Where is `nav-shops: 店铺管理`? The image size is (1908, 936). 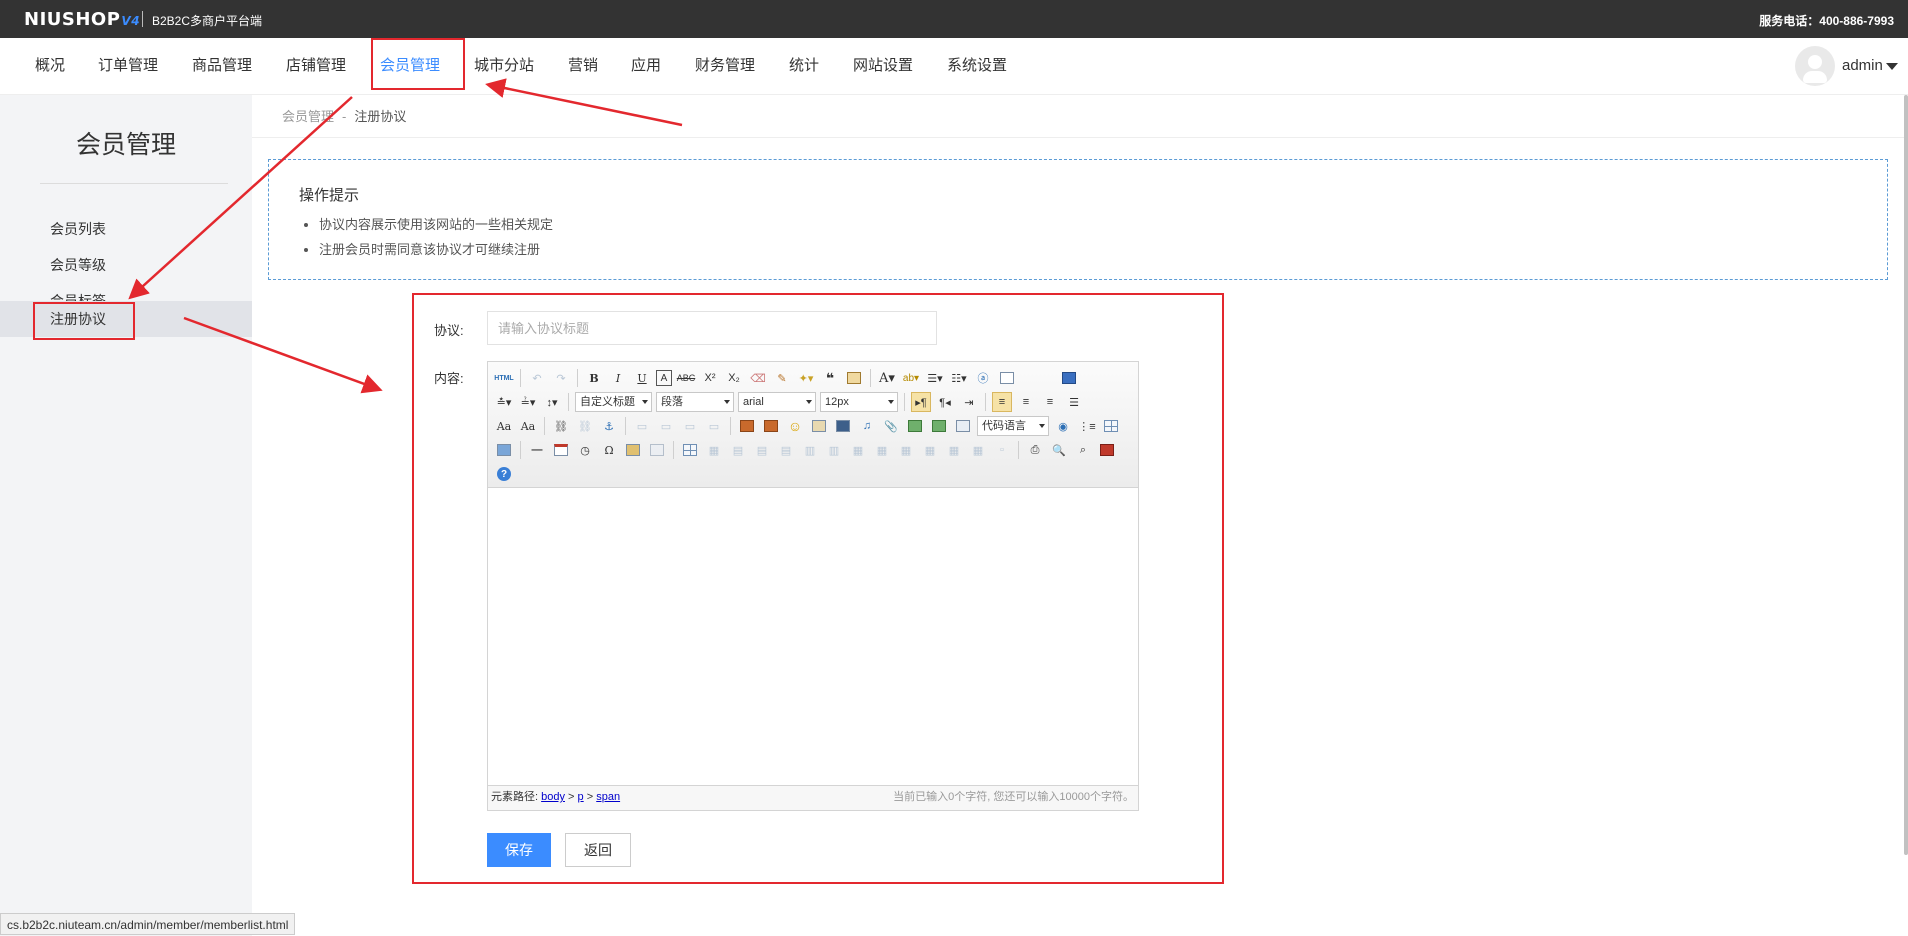 nav-shops: 店铺管理 is located at coordinates (316, 66).